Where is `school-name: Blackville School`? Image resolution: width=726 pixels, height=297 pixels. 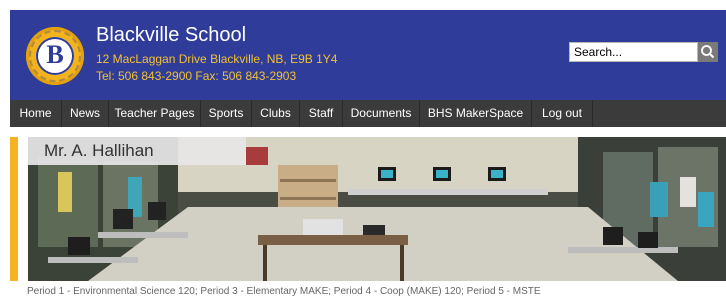 school-name: Blackville School is located at coordinates (171, 35).